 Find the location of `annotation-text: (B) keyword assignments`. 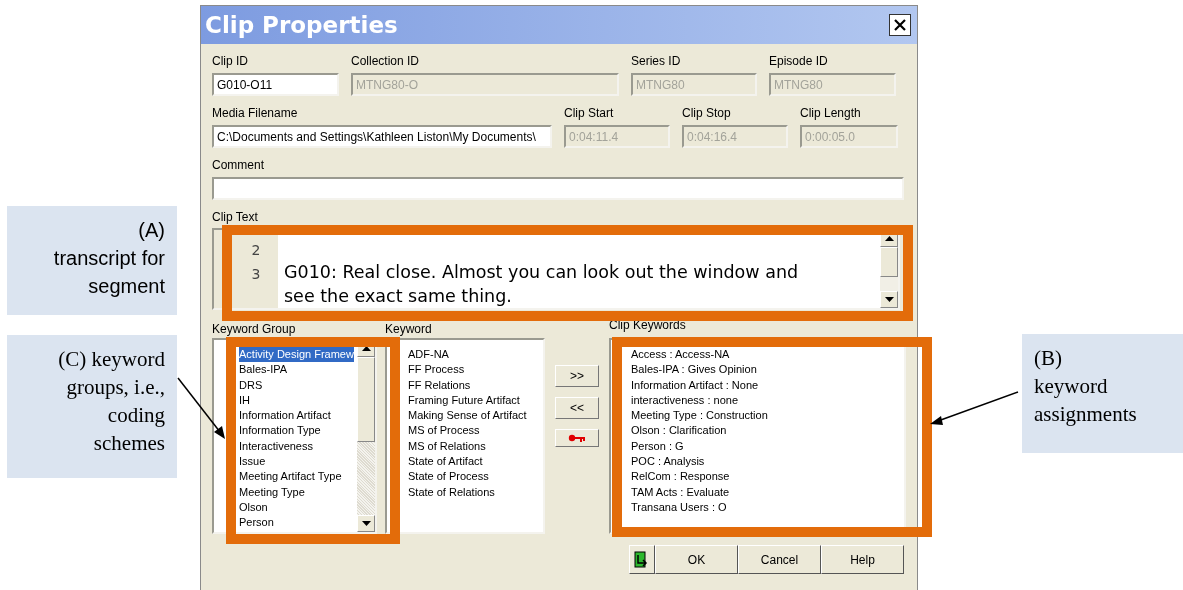

annotation-text: (B) keyword assignments is located at coordinates (1085, 386).